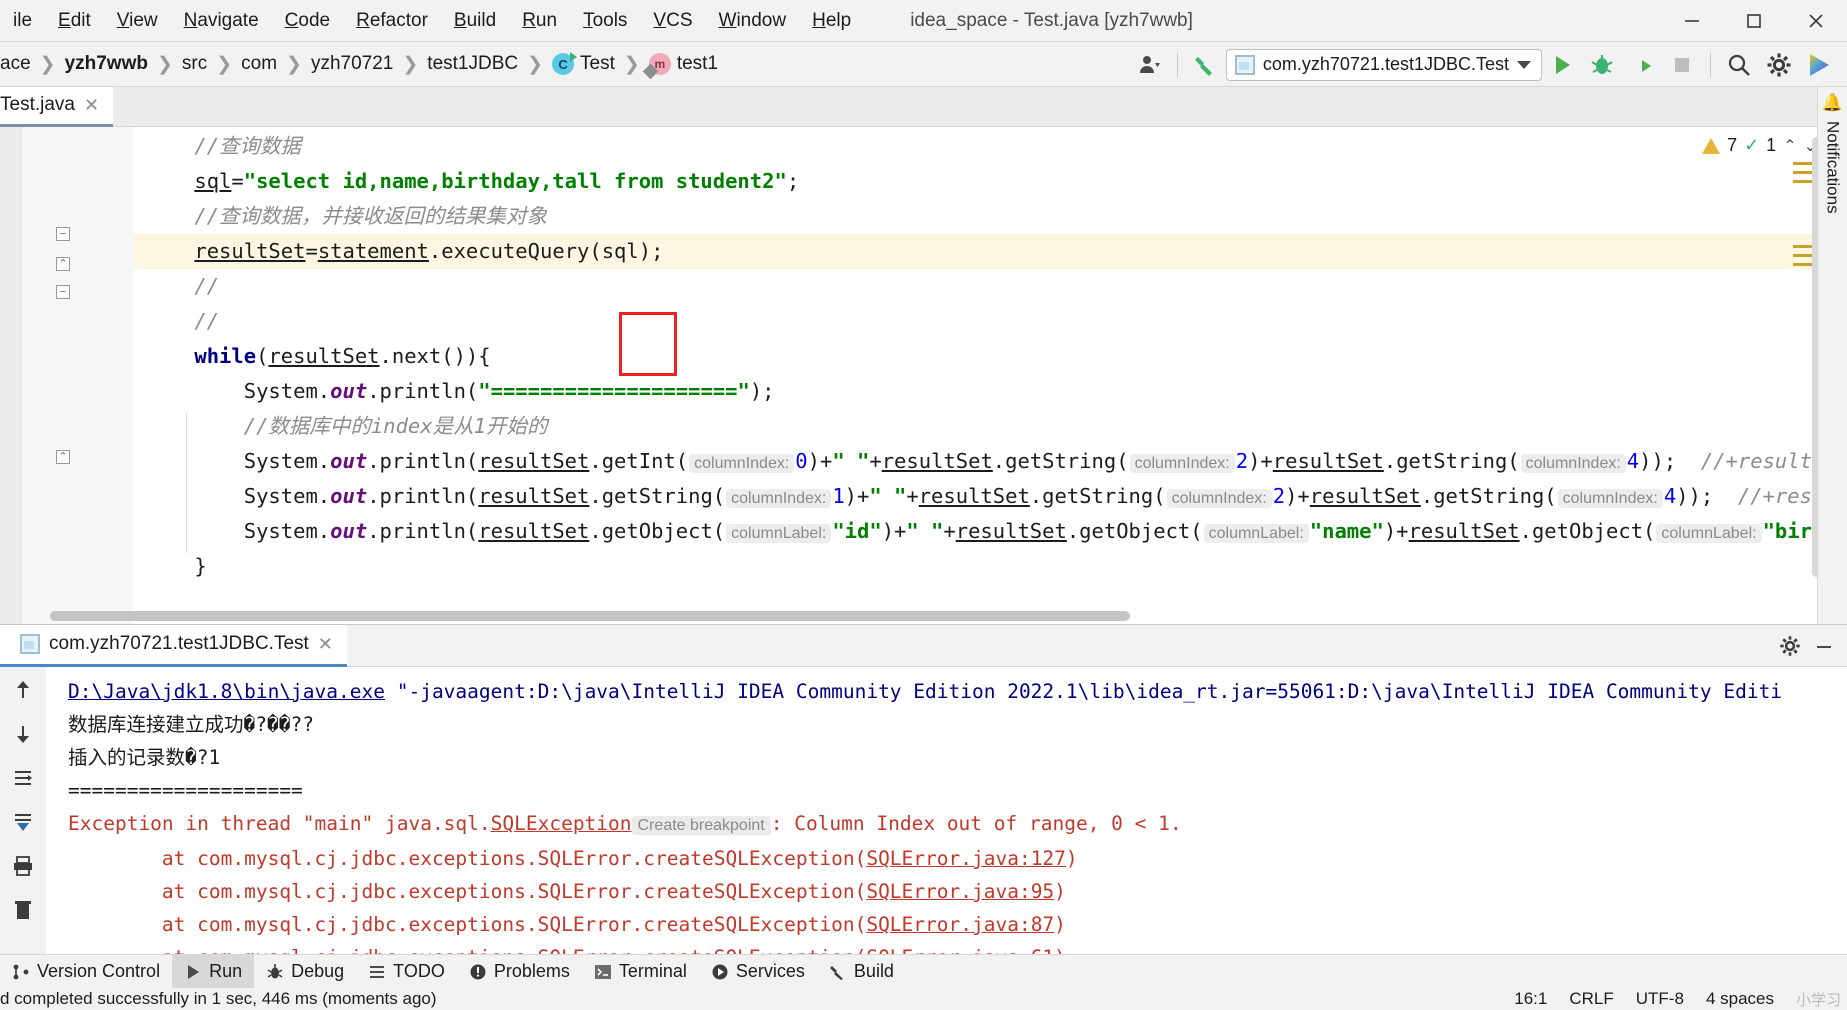 The height and width of the screenshot is (1010, 1847). What do you see at coordinates (1206, 65) in the screenshot?
I see `hammer-icon` at bounding box center [1206, 65].